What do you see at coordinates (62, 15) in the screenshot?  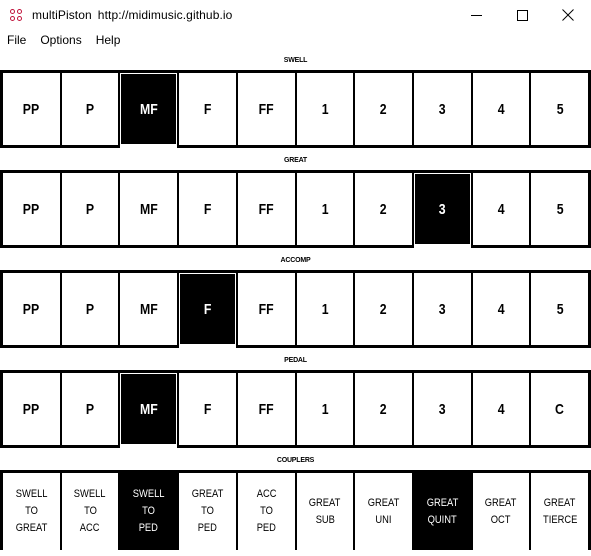 I see `app-name: multiPiston` at bounding box center [62, 15].